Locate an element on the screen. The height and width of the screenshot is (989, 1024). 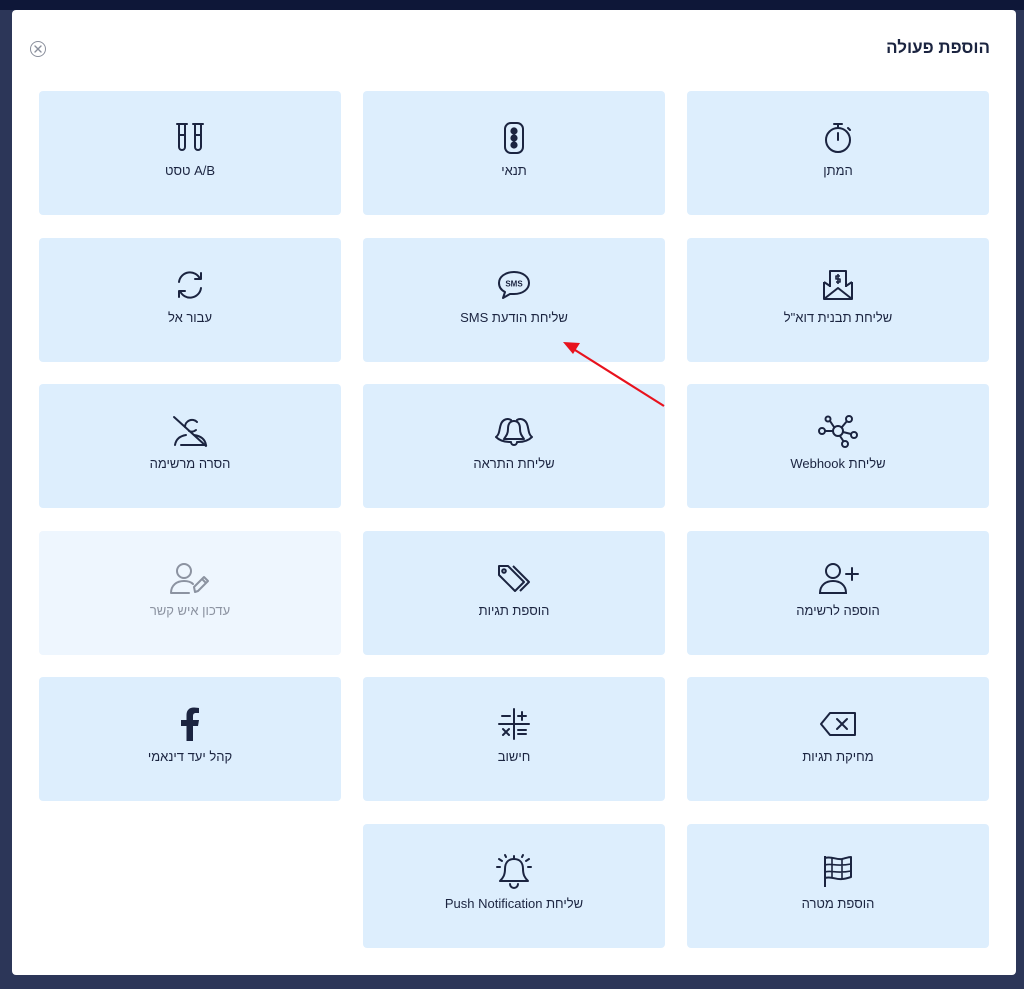
action-ab-test: A/B טסט is located at coordinates (190, 153).